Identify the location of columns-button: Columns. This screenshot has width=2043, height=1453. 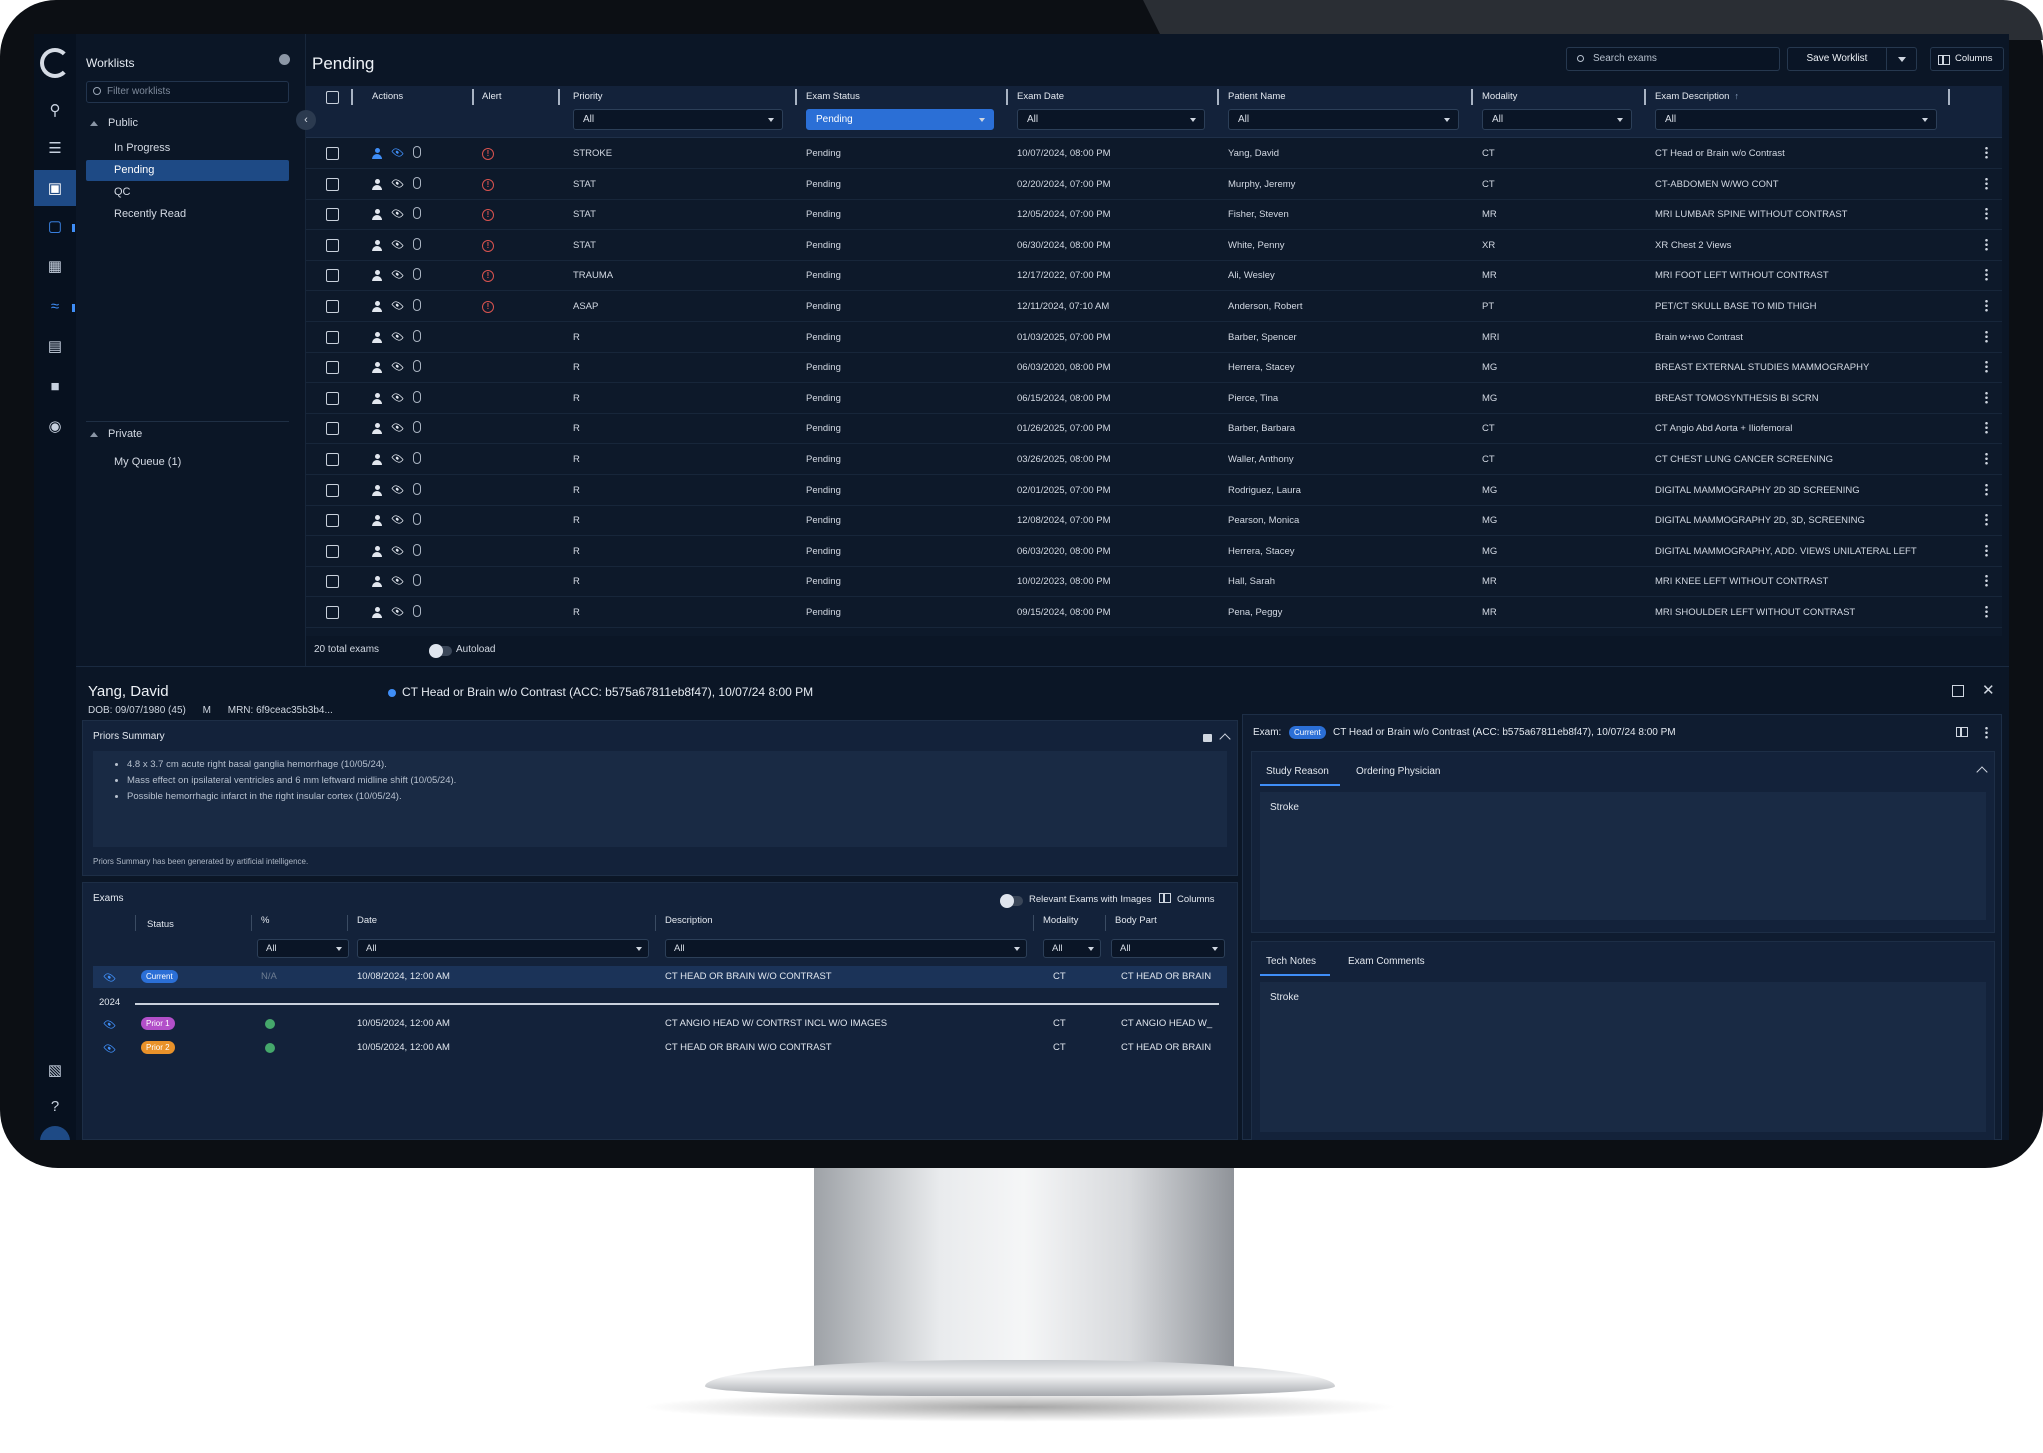
(1967, 59).